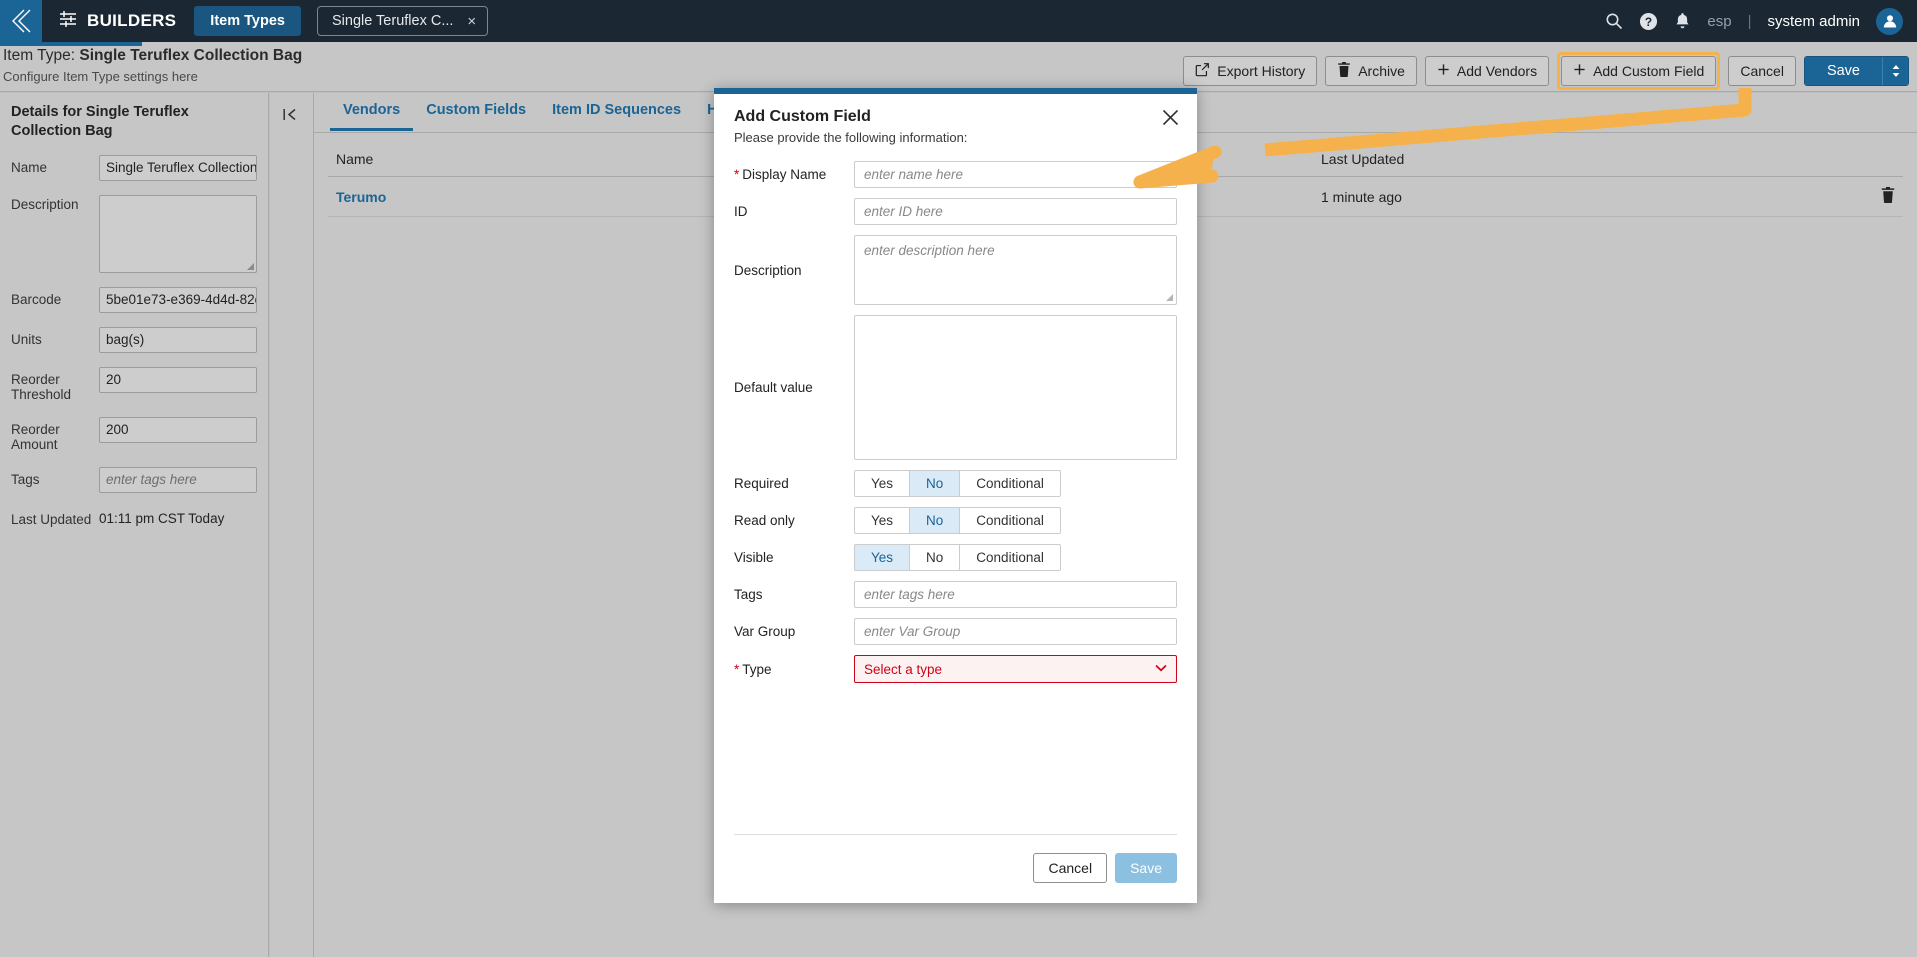 The image size is (1917, 957). I want to click on var-group-input: enter Var Group, so click(1015, 631).